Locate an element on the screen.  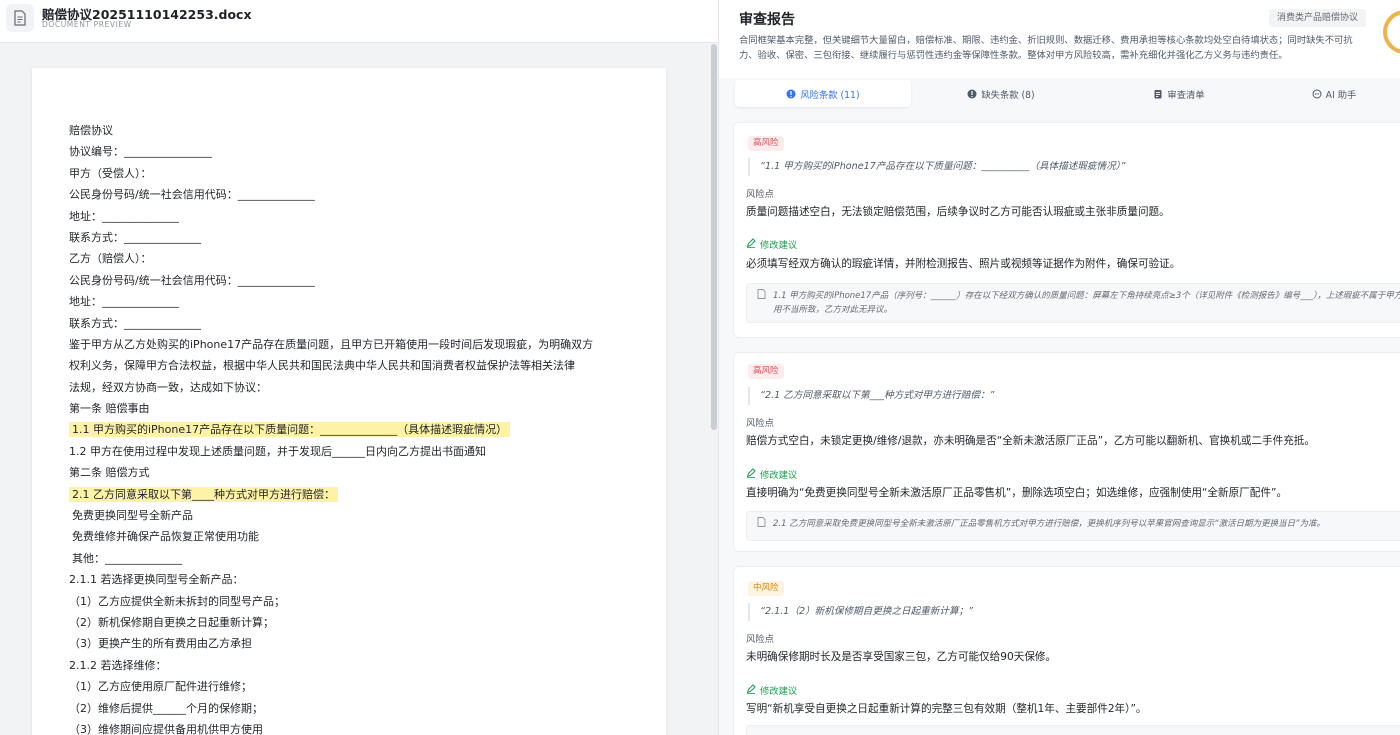
doc-line: （1）乙方应使用原厂配件进行维修； is located at coordinates (160, 687).